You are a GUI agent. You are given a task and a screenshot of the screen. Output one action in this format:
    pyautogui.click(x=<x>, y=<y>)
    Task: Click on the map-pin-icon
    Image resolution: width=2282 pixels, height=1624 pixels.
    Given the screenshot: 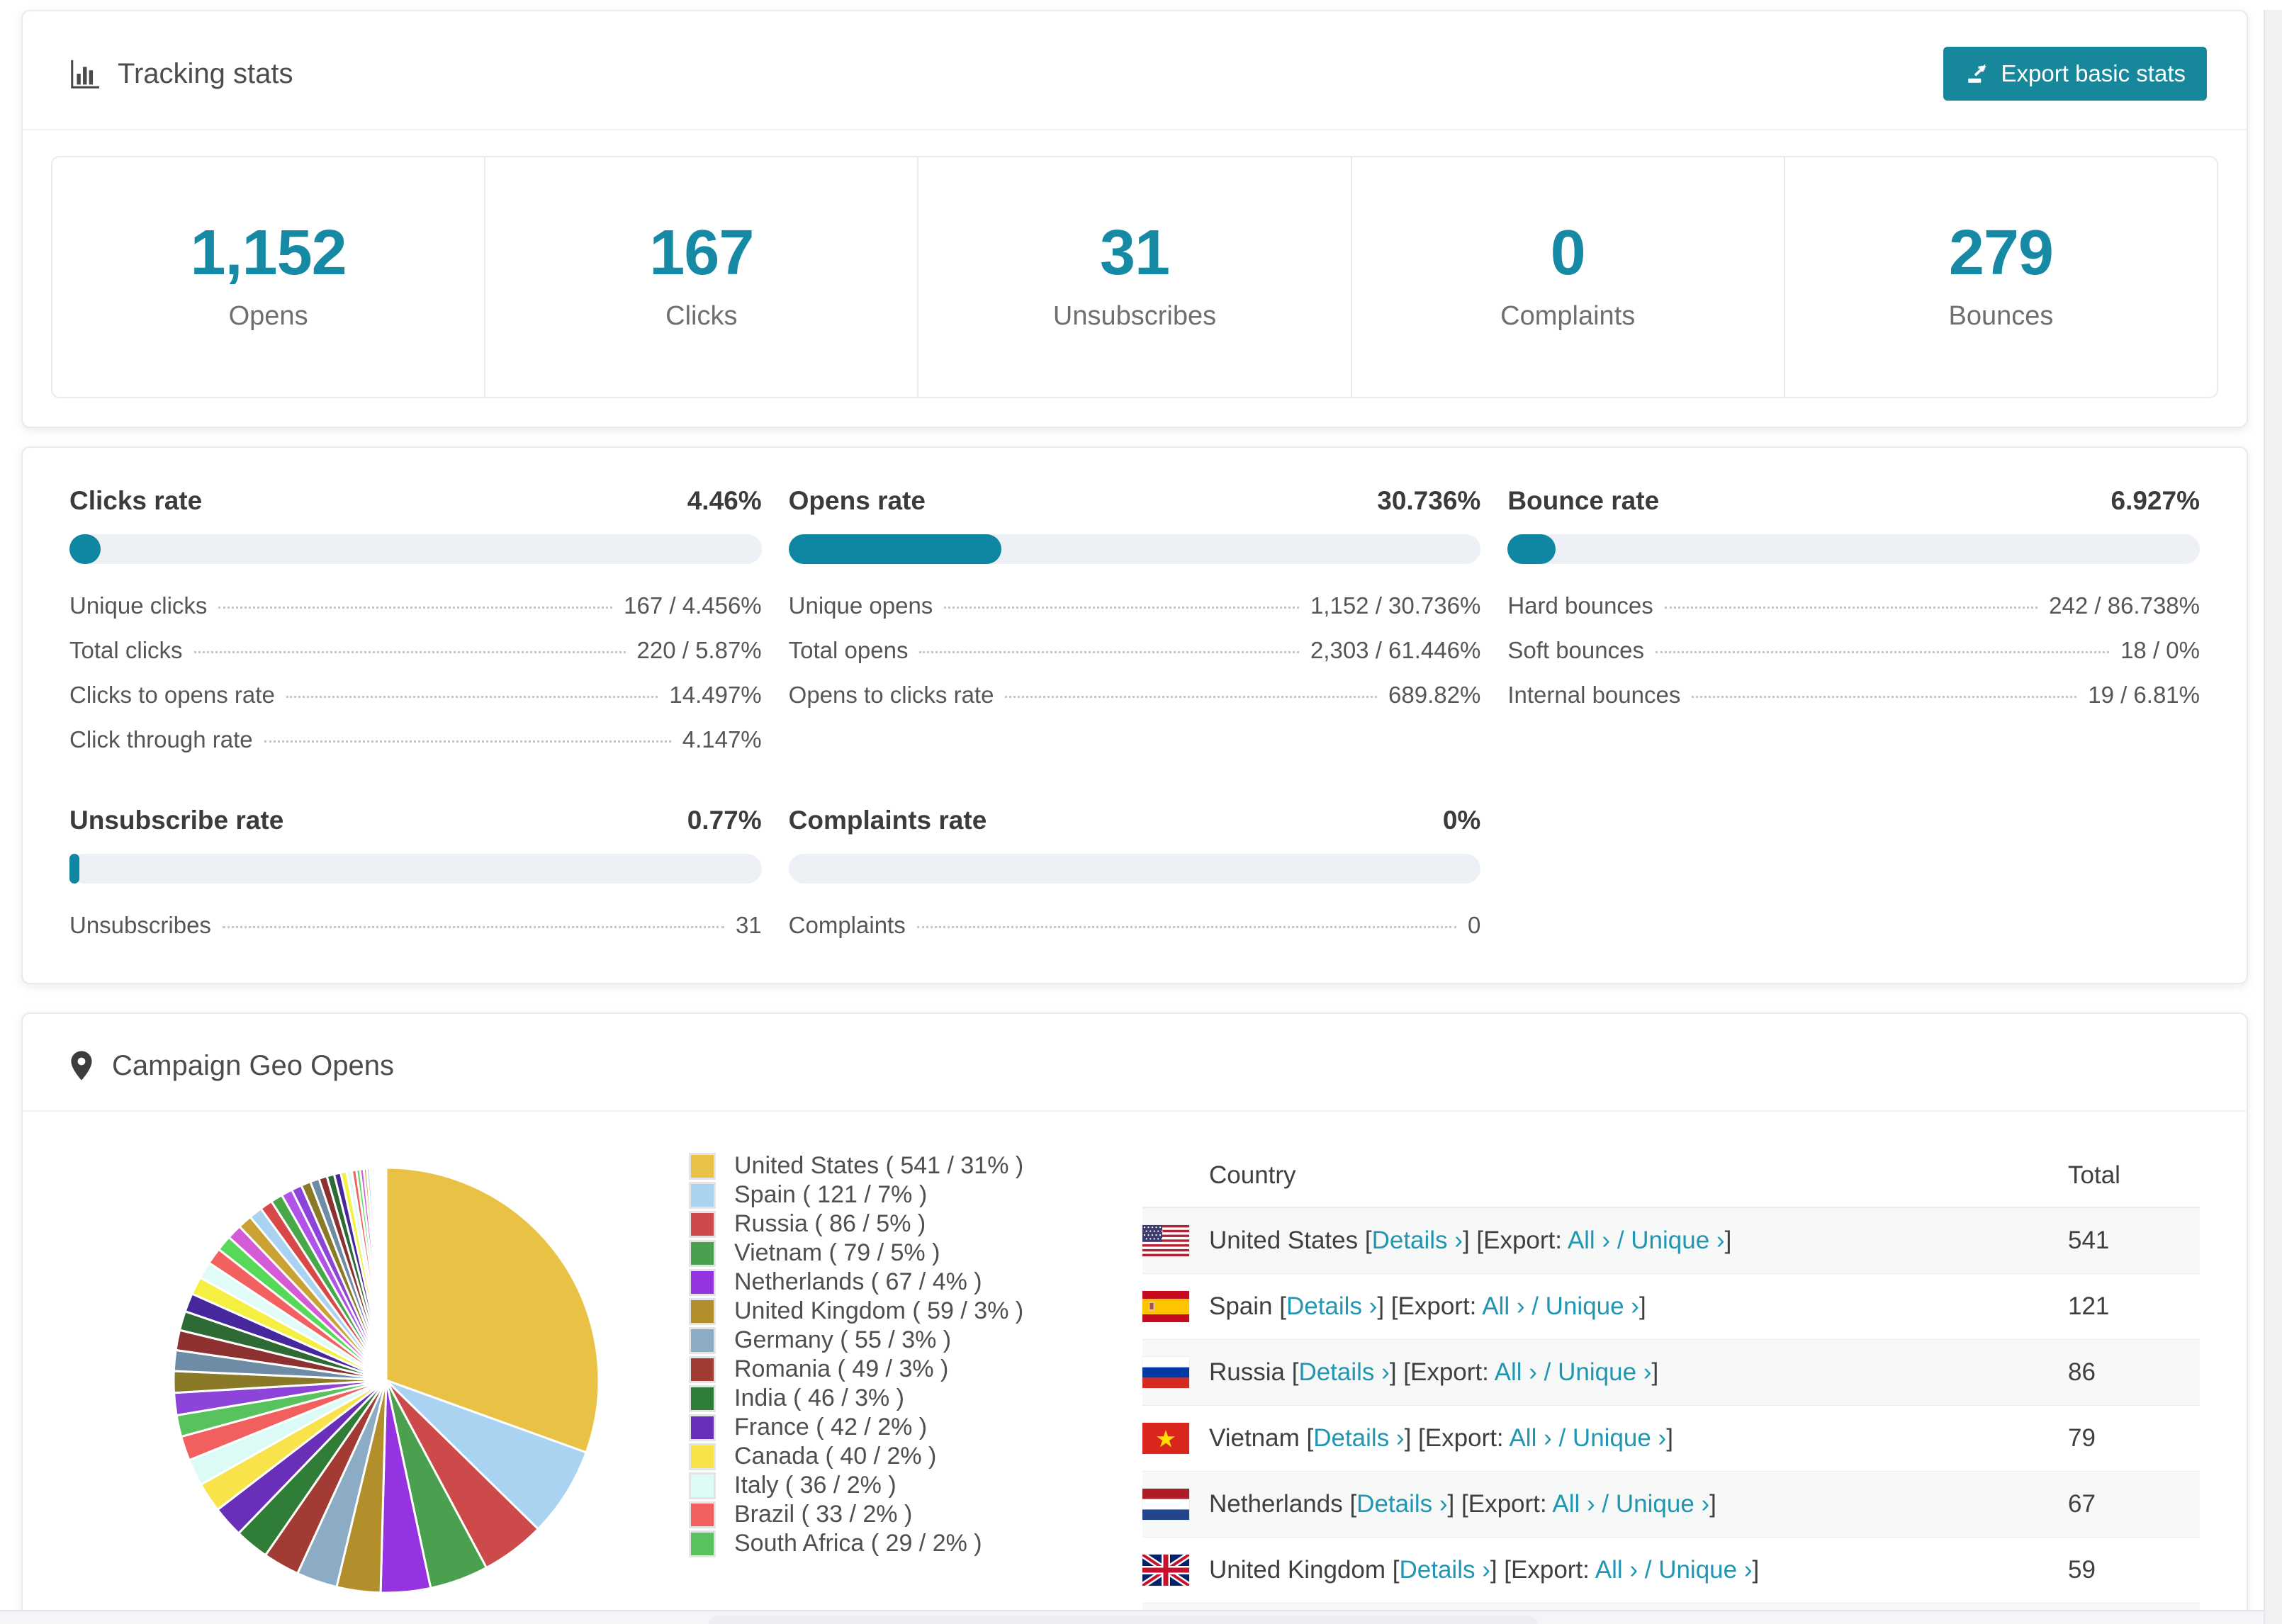 What is the action you would take?
    pyautogui.click(x=81, y=1066)
    